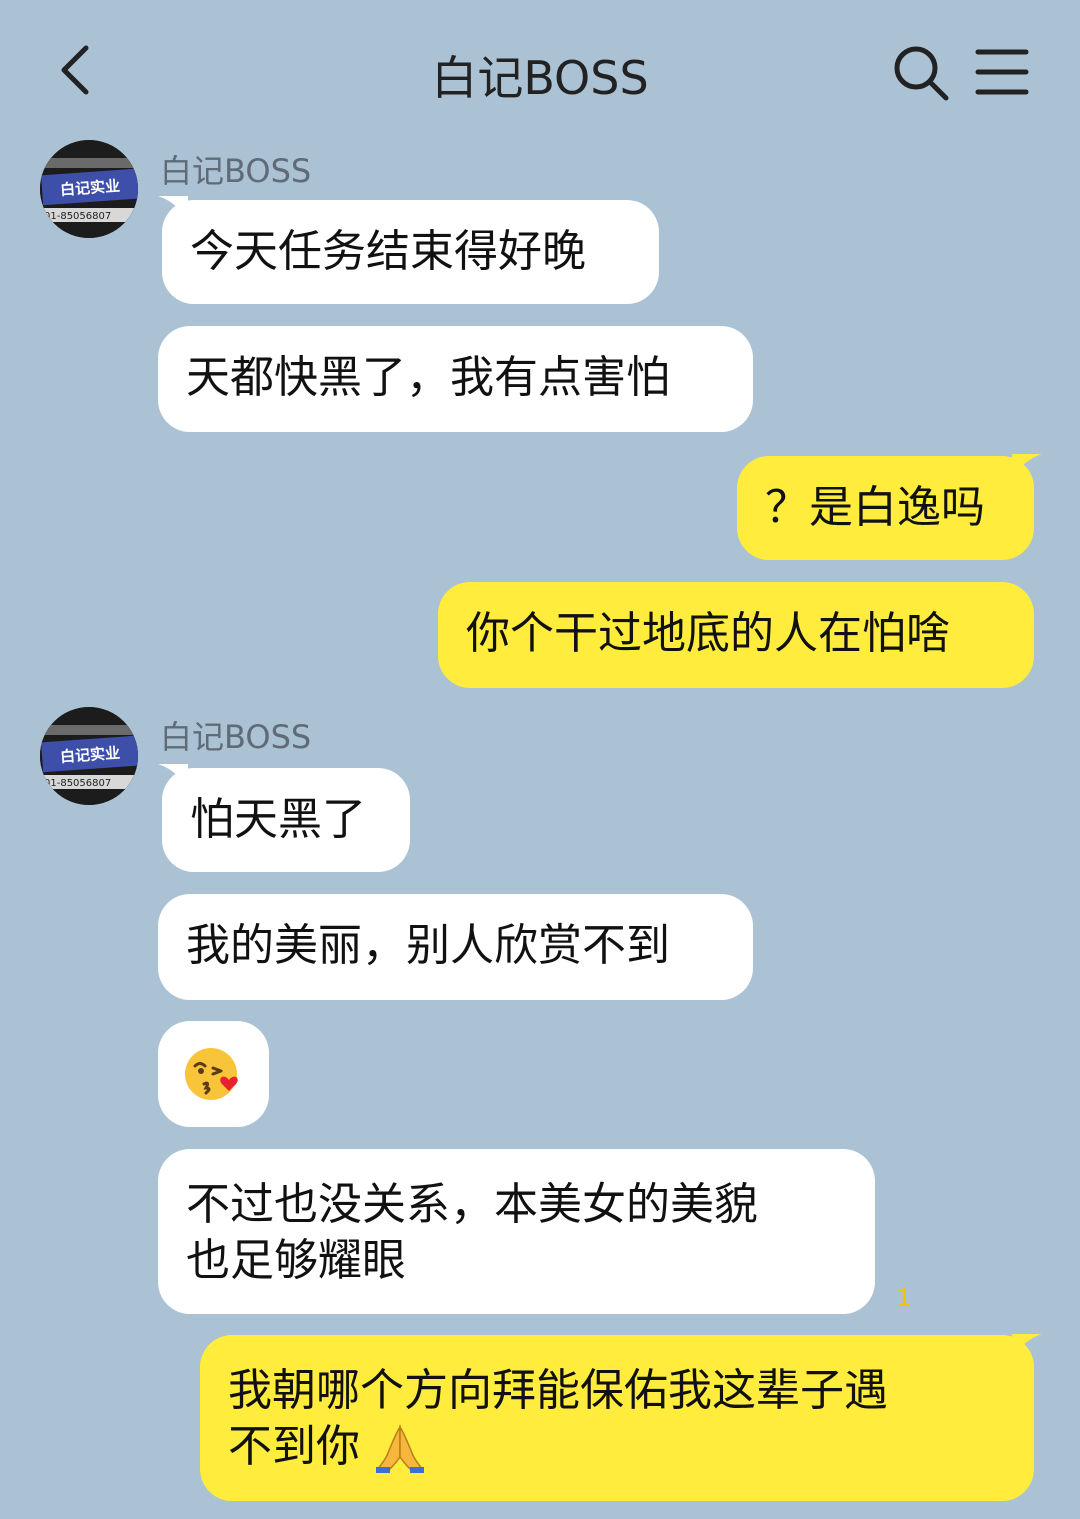 This screenshot has width=1080, height=1519. I want to click on message-text-line: 不到你, so click(617, 1447).